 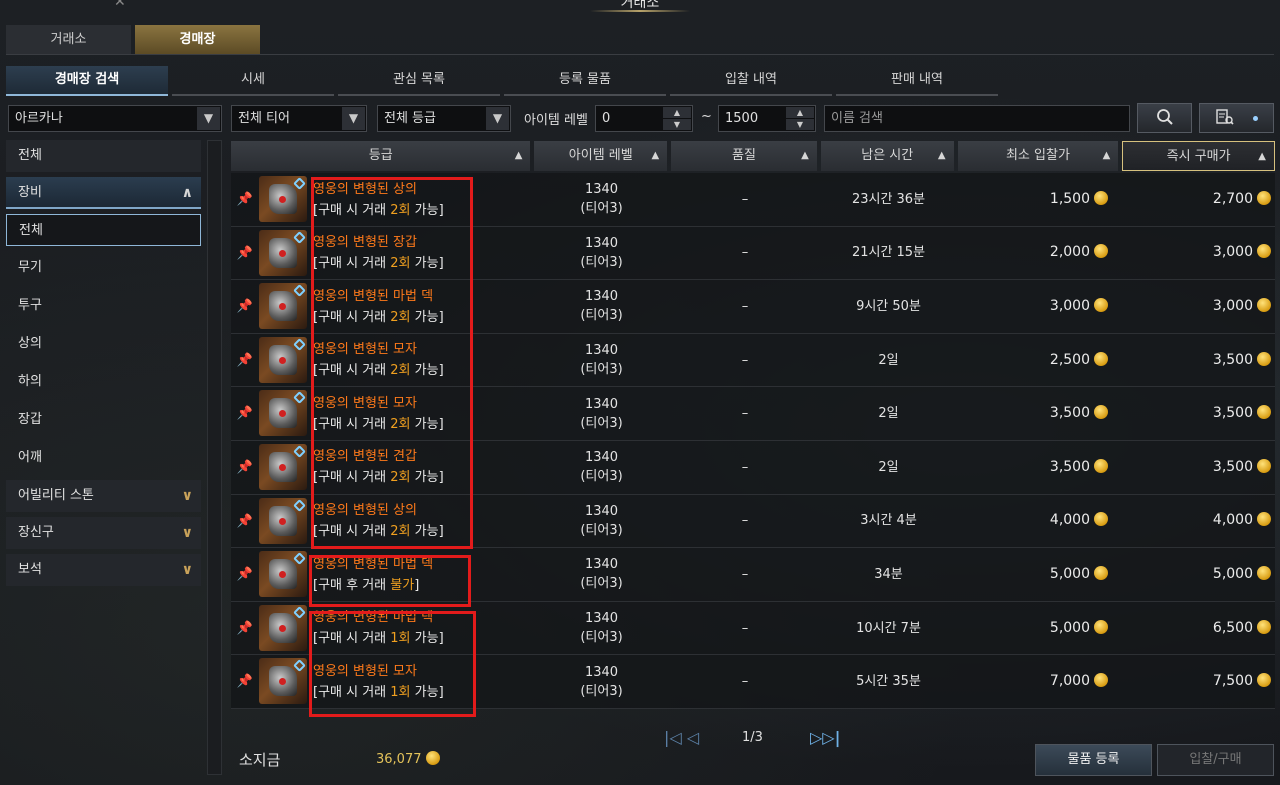 What do you see at coordinates (742, 118) in the screenshot?
I see `level-max-value: 1500` at bounding box center [742, 118].